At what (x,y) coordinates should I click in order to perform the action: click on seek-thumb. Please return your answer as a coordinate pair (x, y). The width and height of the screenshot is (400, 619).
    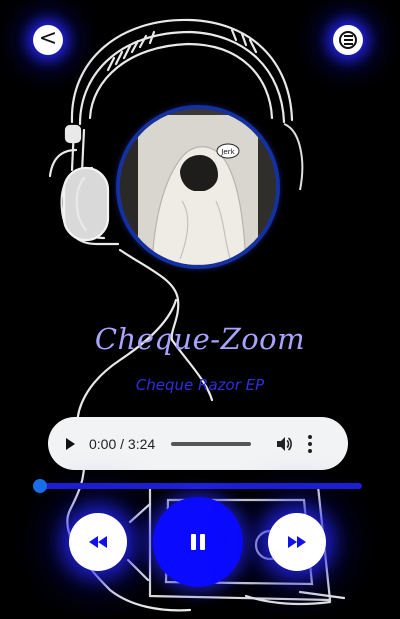
    Looking at the image, I should click on (40, 486).